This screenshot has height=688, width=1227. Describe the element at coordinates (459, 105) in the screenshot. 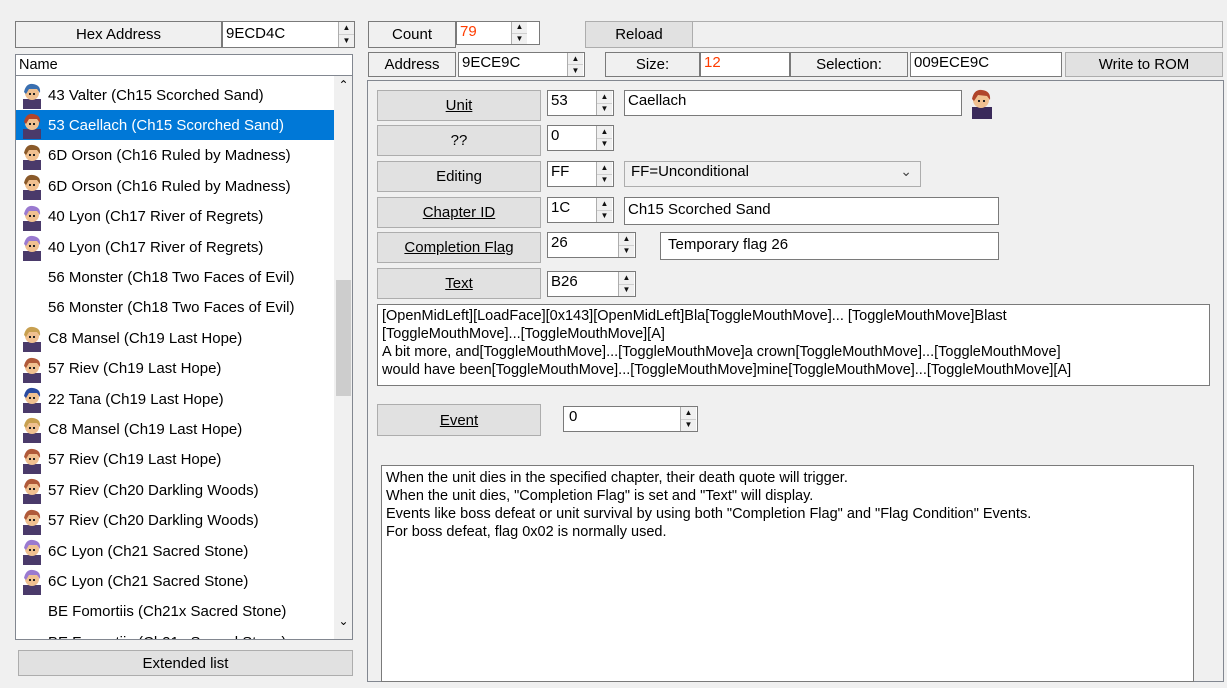

I see `unit-button: Unit` at that location.